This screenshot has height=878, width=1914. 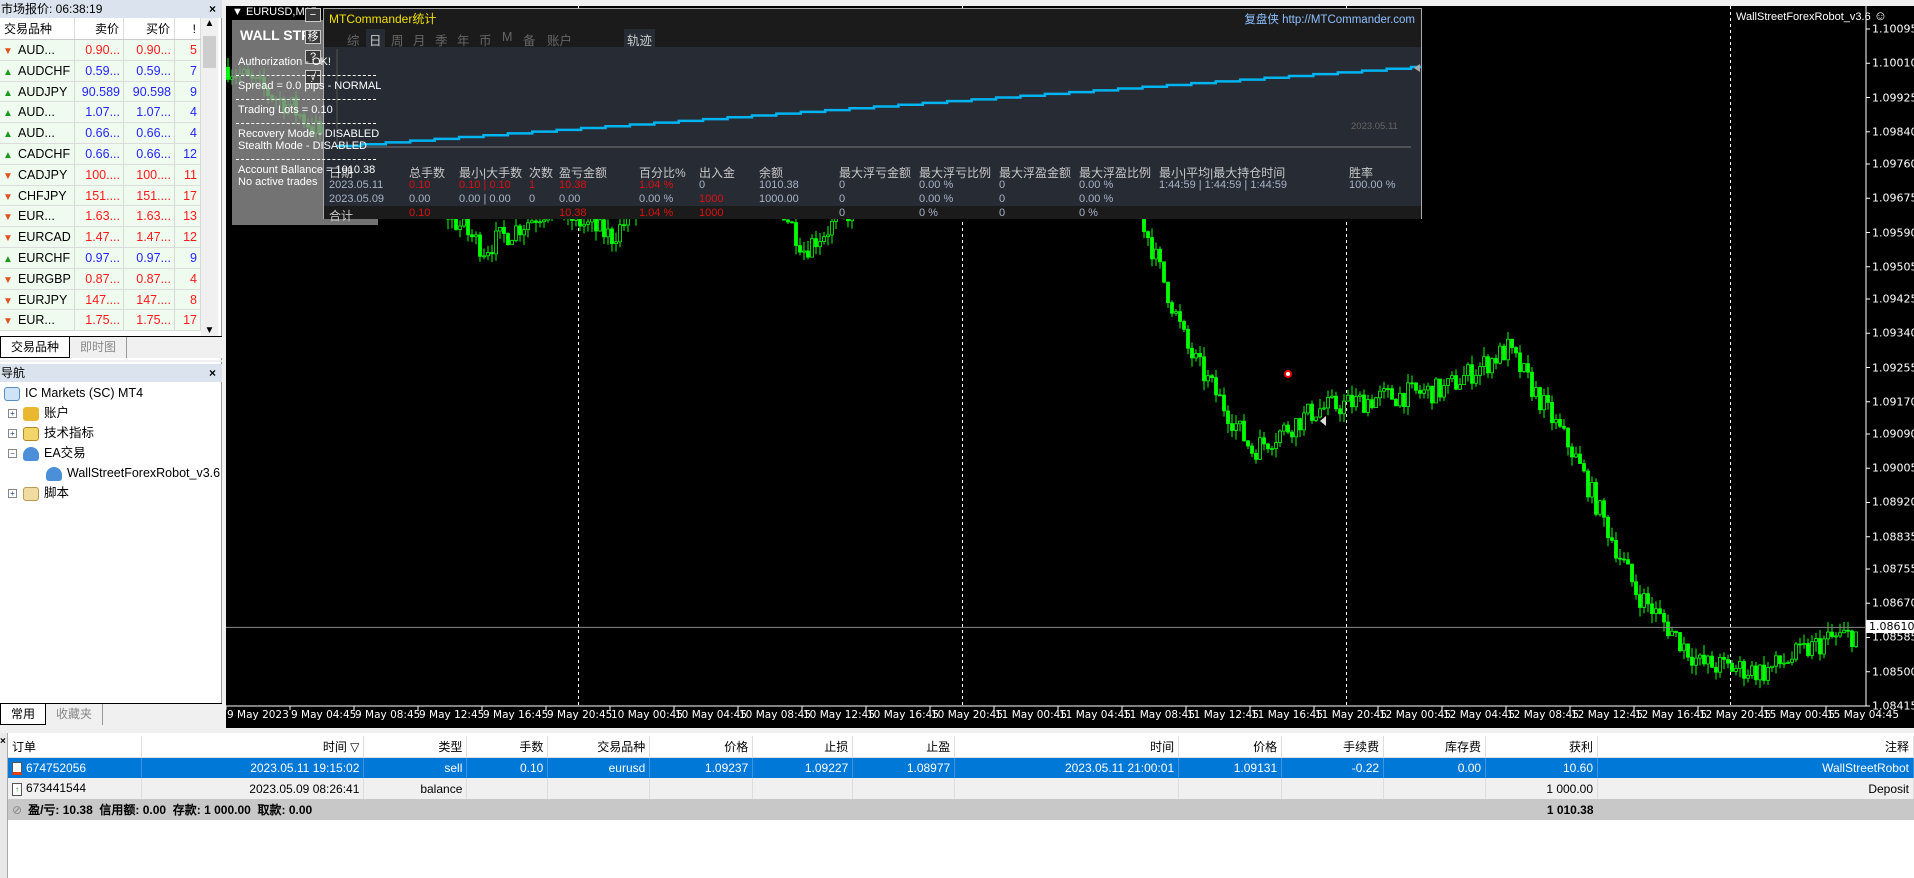 I want to click on scrollbar: ▲ ▼, so click(x=209, y=177).